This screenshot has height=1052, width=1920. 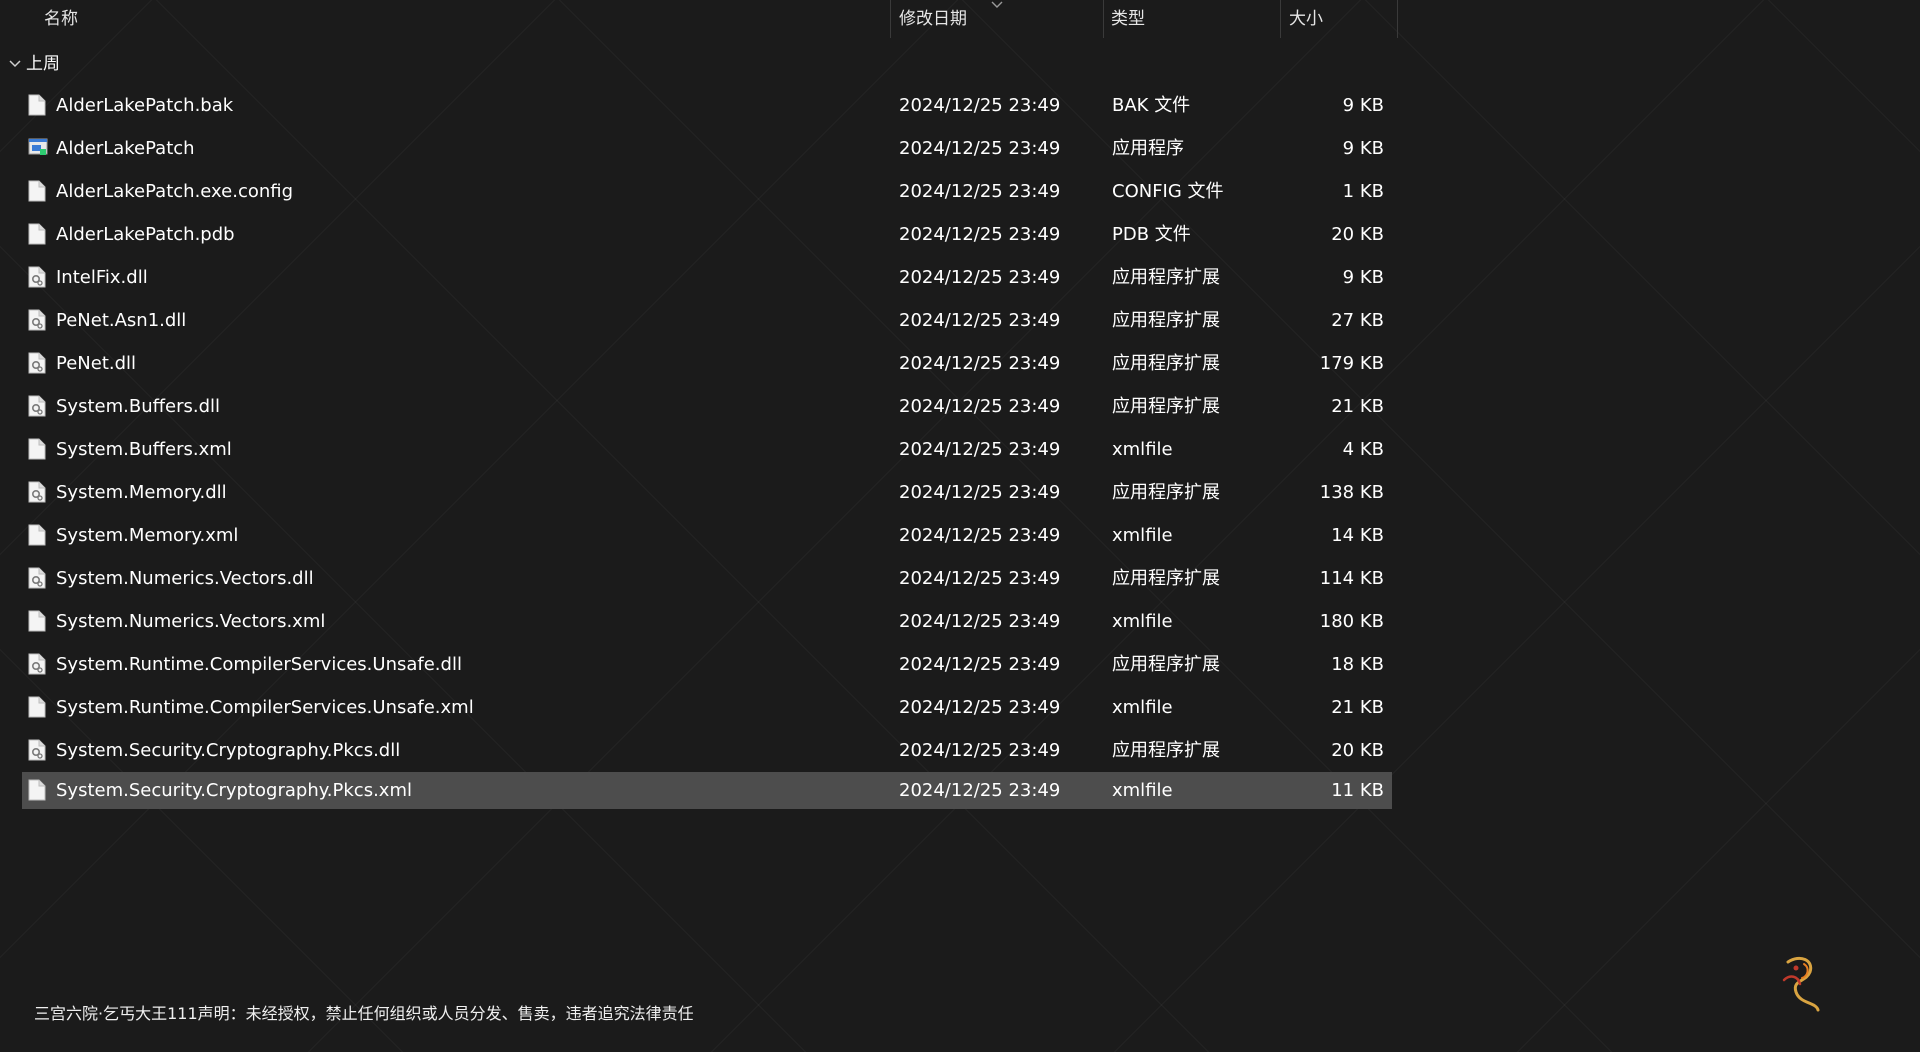 What do you see at coordinates (933, 19) in the screenshot?
I see `column-date-header: 修改日期` at bounding box center [933, 19].